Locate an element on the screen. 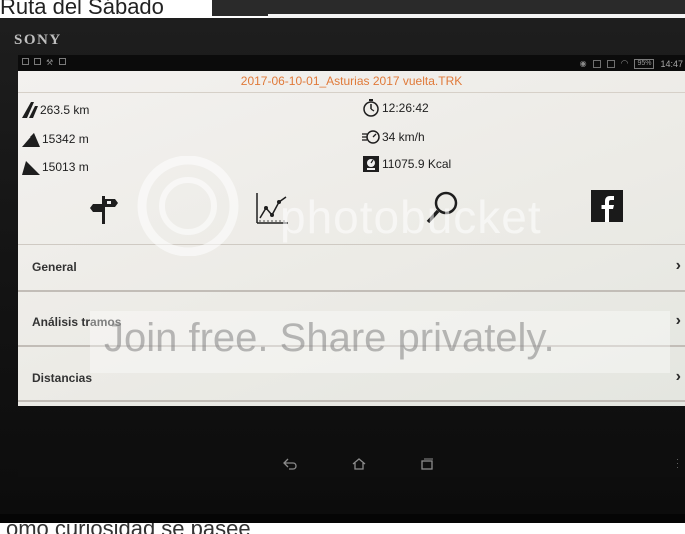 Image resolution: width=685 pixels, height=534 pixels. stat-distance-value: 263.5 km is located at coordinates (65, 110).